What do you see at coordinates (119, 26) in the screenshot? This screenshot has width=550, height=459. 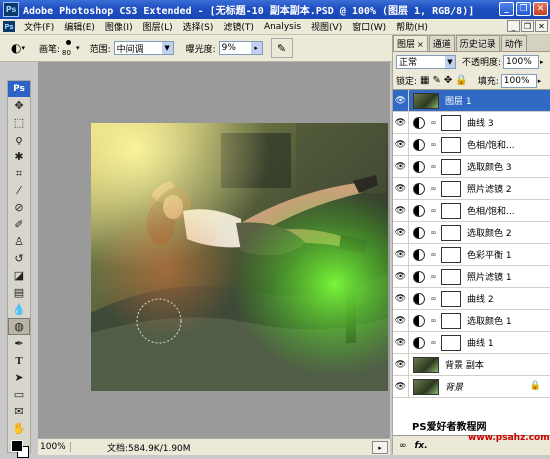 I see `menu-image: 图像(I)` at bounding box center [119, 26].